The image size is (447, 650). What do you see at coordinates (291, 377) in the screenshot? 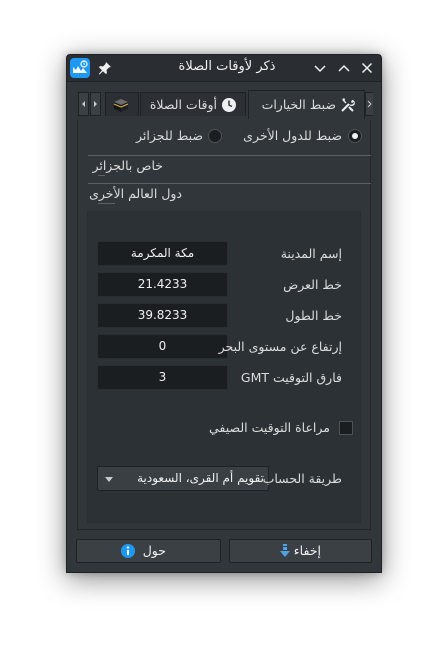
I see `gmt-offset-label: فارق التوقيت GMT` at bounding box center [291, 377].